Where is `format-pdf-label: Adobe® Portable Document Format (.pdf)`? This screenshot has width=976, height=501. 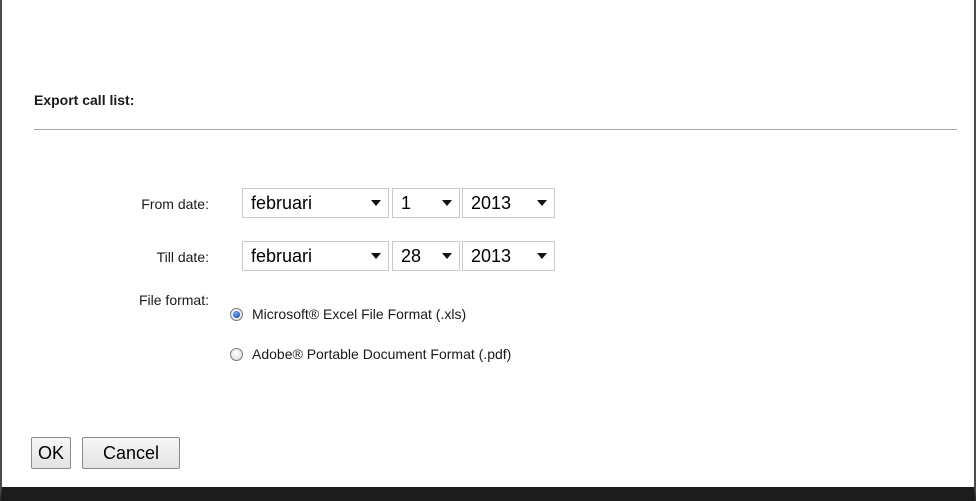 format-pdf-label: Adobe® Portable Document Format (.pdf) is located at coordinates (382, 354).